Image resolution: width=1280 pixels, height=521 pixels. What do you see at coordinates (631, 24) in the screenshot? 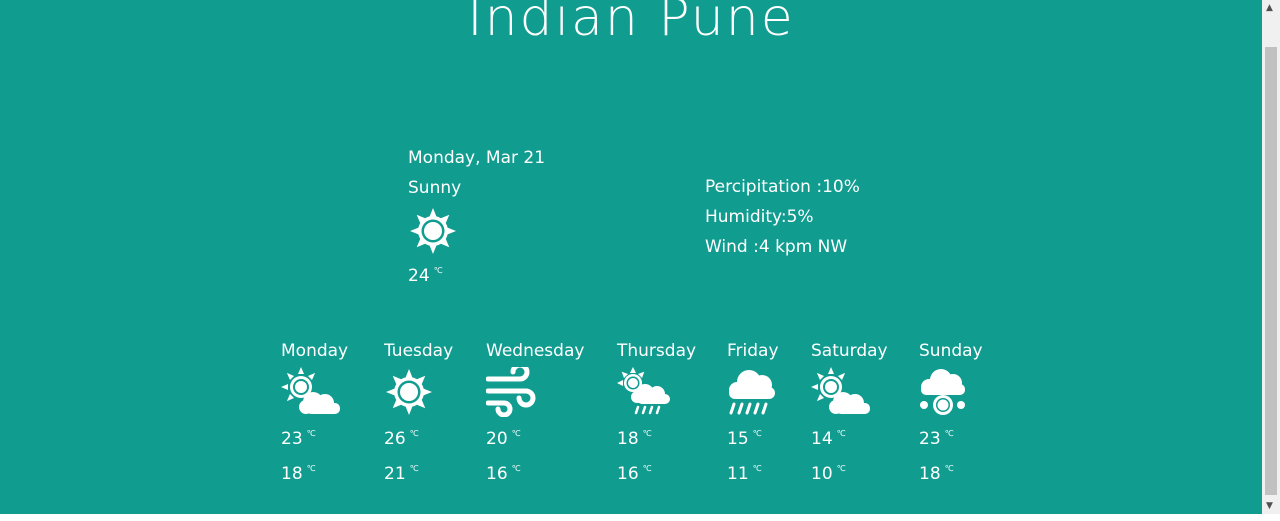
I see `city-title: Indian Pune` at bounding box center [631, 24].